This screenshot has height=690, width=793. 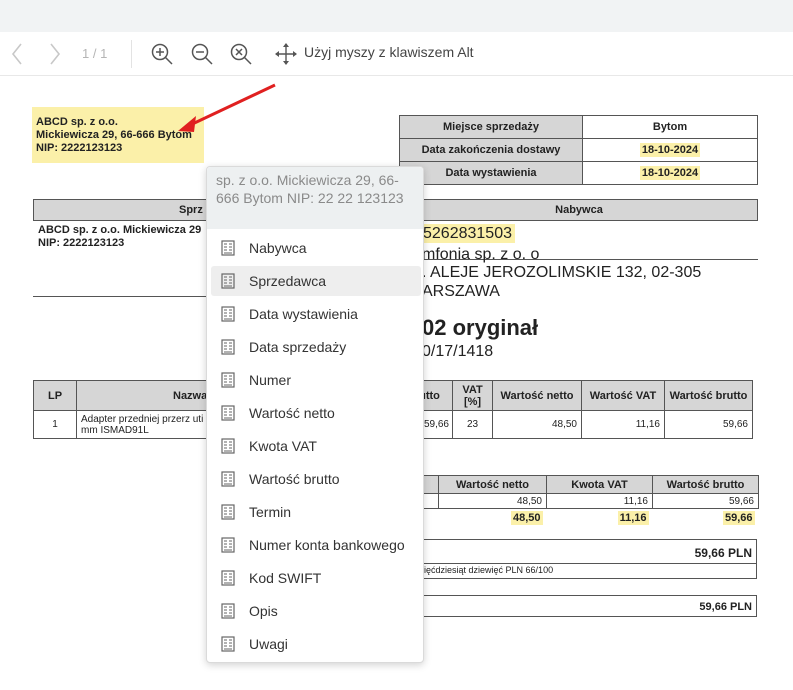 What do you see at coordinates (706, 518) in the screenshot?
I see `summary-total-gross: 59,66` at bounding box center [706, 518].